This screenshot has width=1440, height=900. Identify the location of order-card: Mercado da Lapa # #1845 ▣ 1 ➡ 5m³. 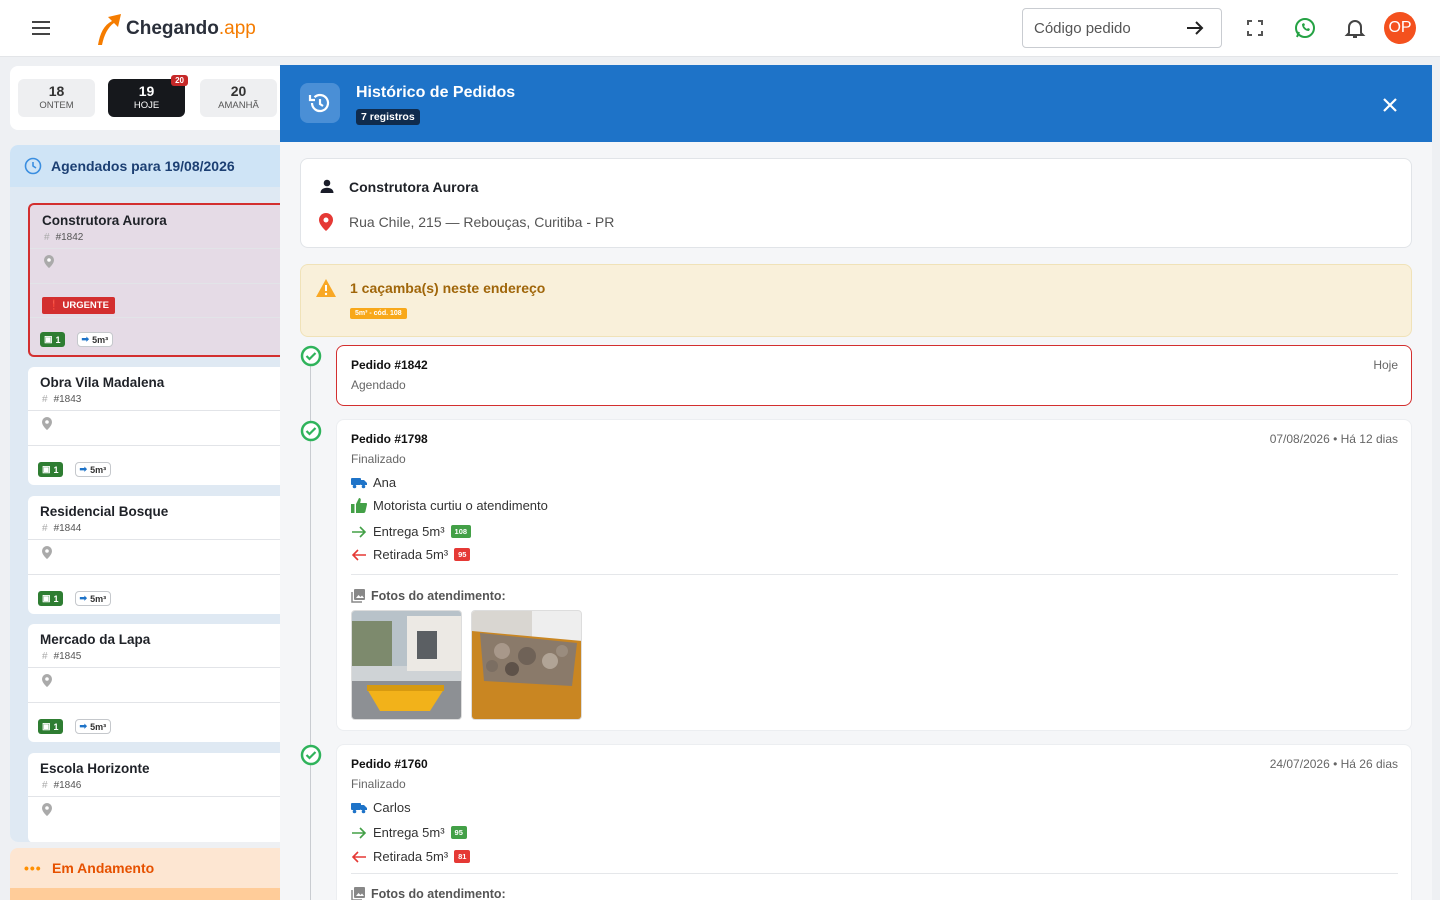
(164, 683).